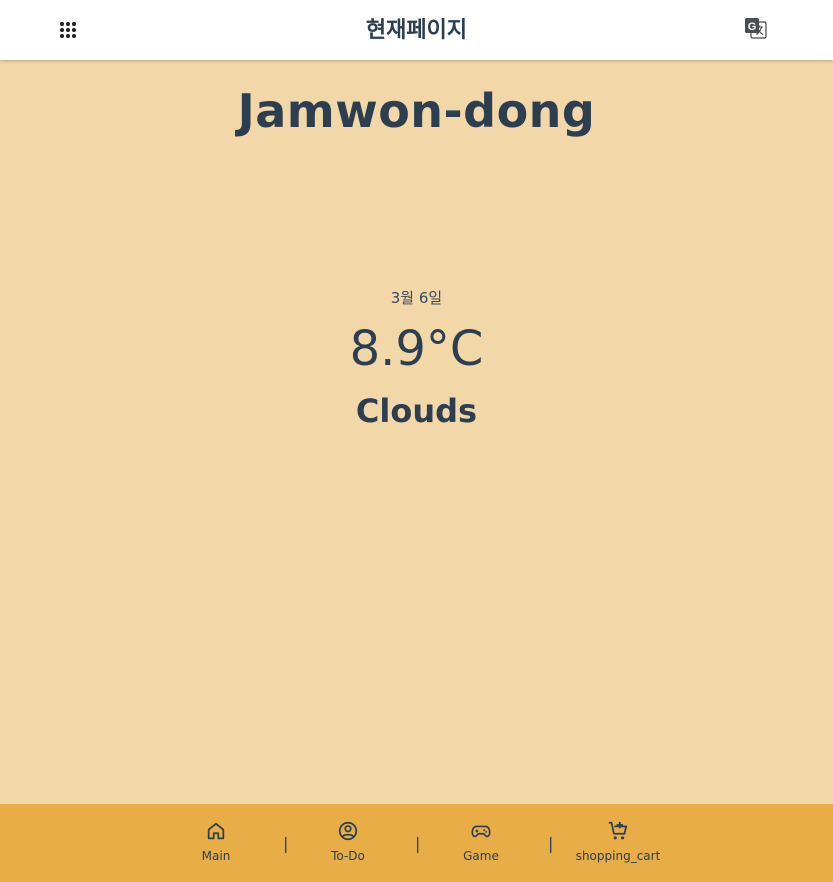 The image size is (833, 882). Describe the element at coordinates (618, 848) in the screenshot. I see `nav-shopping-cart: shopping_cart` at that location.